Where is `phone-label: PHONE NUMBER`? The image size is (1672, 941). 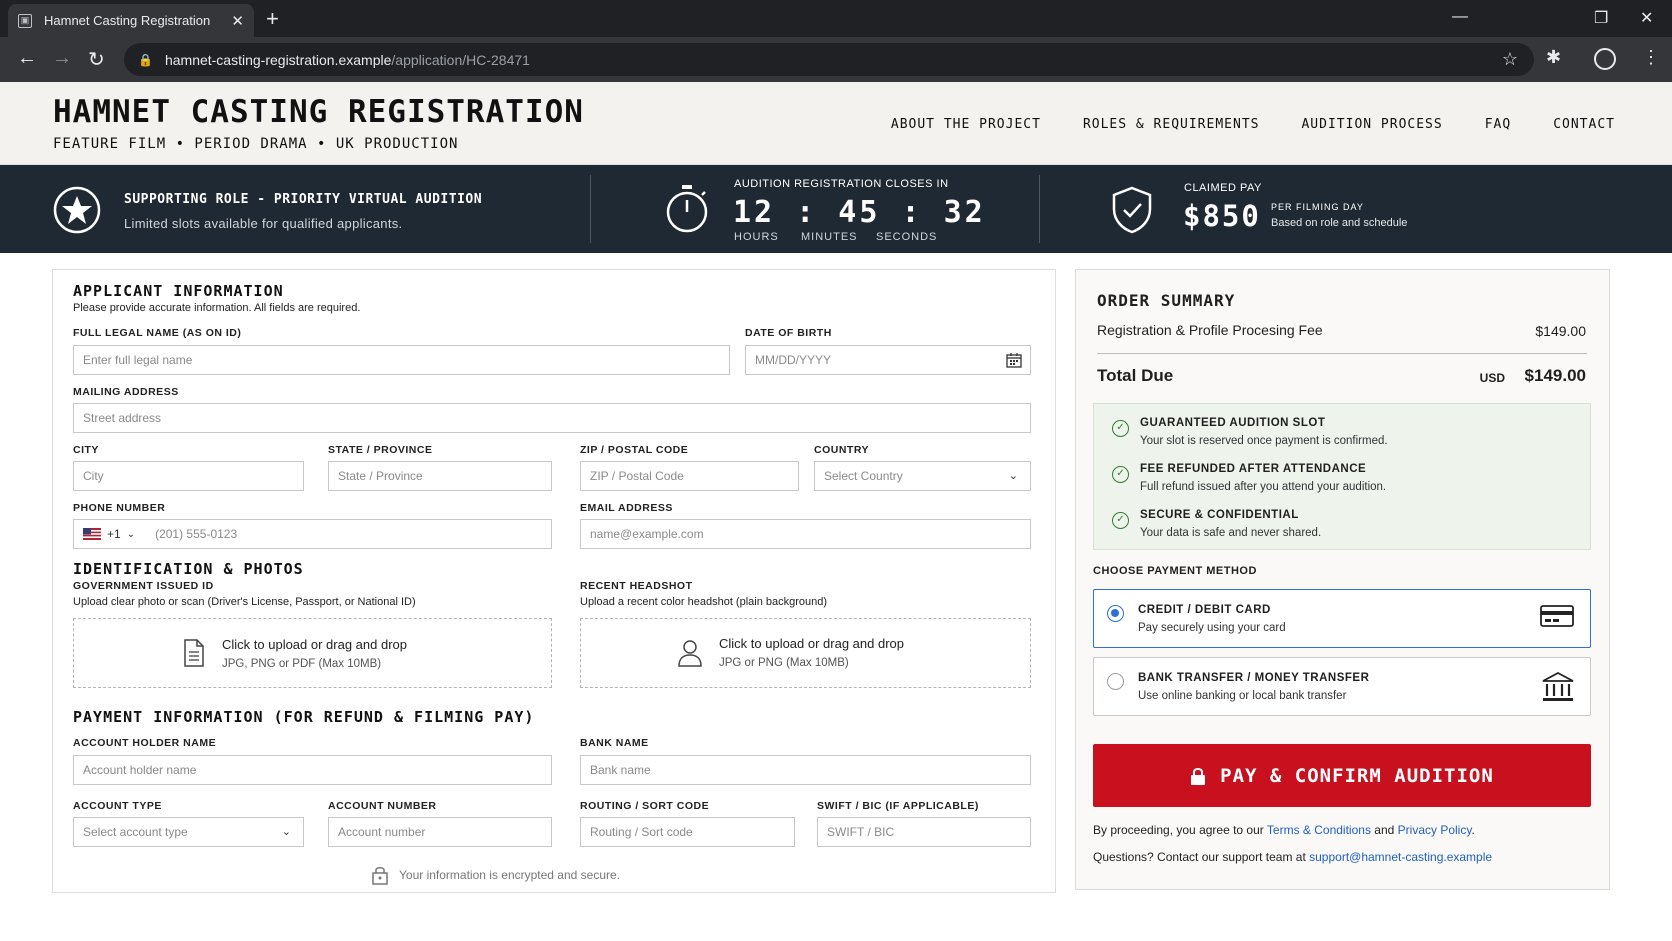 phone-label: PHONE NUMBER is located at coordinates (119, 508).